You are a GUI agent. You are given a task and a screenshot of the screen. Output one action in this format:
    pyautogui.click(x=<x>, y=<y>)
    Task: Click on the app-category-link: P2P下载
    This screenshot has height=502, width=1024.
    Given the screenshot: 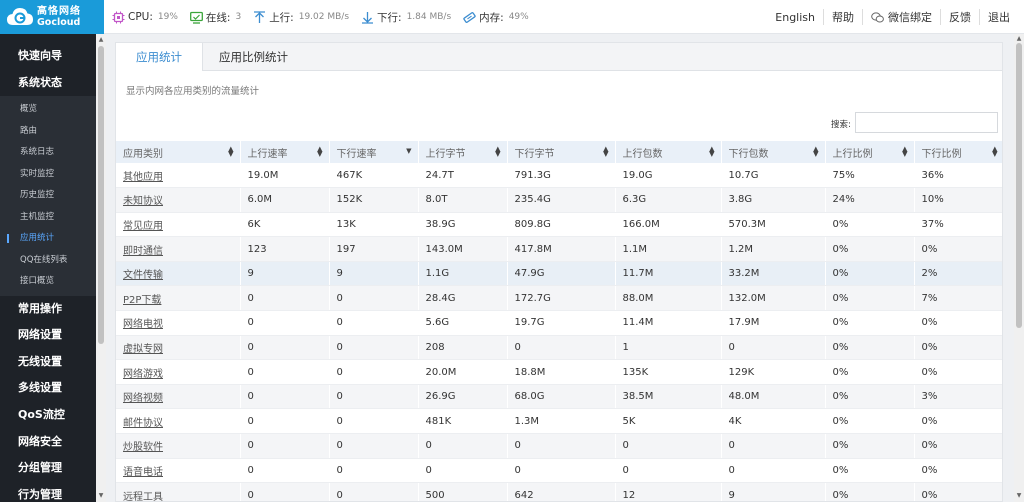 What is the action you would take?
    pyautogui.click(x=178, y=298)
    